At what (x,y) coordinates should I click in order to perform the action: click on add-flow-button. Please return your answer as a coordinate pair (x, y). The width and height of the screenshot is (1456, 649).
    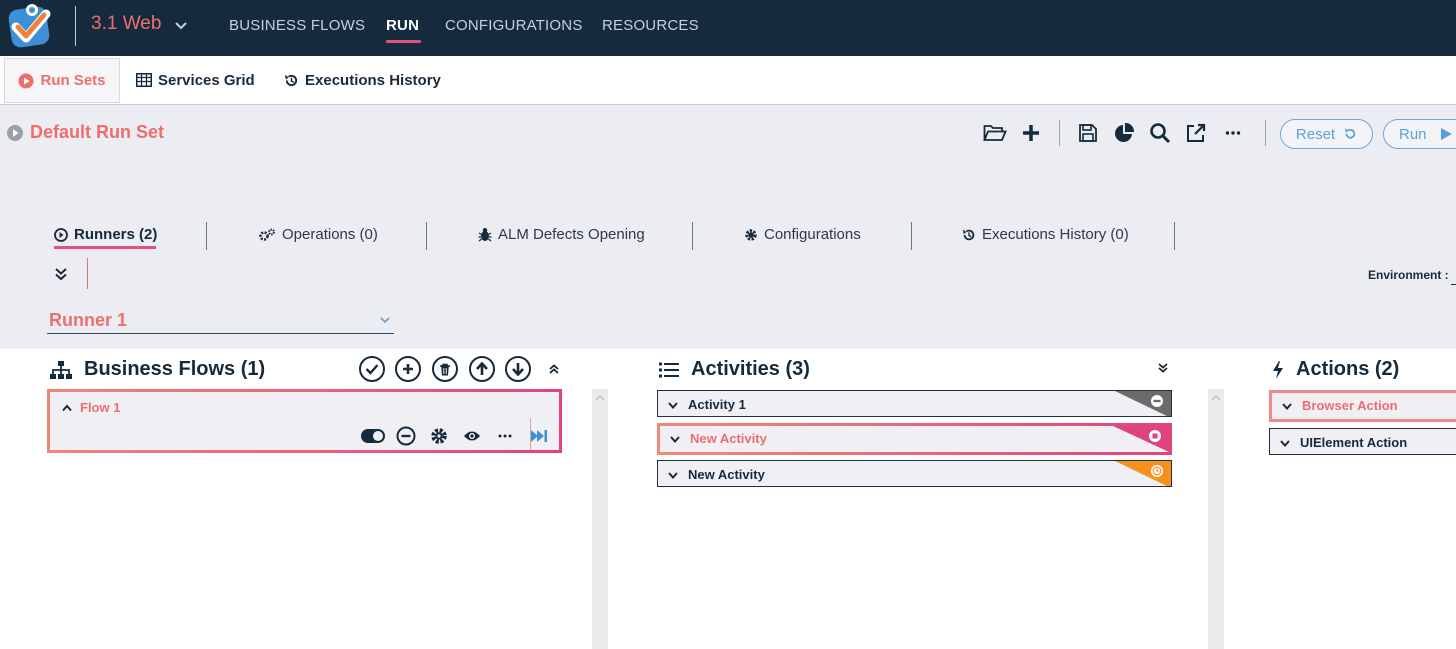
    Looking at the image, I should click on (408, 369).